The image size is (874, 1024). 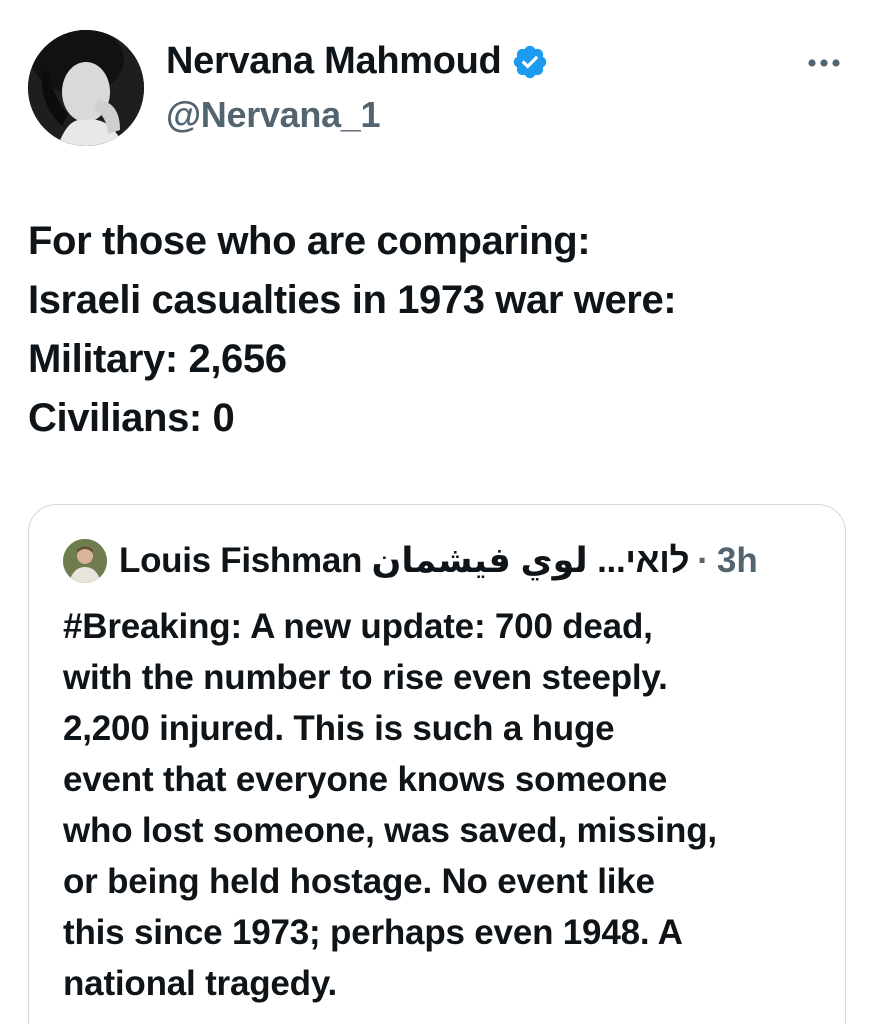 What do you see at coordinates (157, 359) in the screenshot?
I see `tweet-line: Military: 2,656` at bounding box center [157, 359].